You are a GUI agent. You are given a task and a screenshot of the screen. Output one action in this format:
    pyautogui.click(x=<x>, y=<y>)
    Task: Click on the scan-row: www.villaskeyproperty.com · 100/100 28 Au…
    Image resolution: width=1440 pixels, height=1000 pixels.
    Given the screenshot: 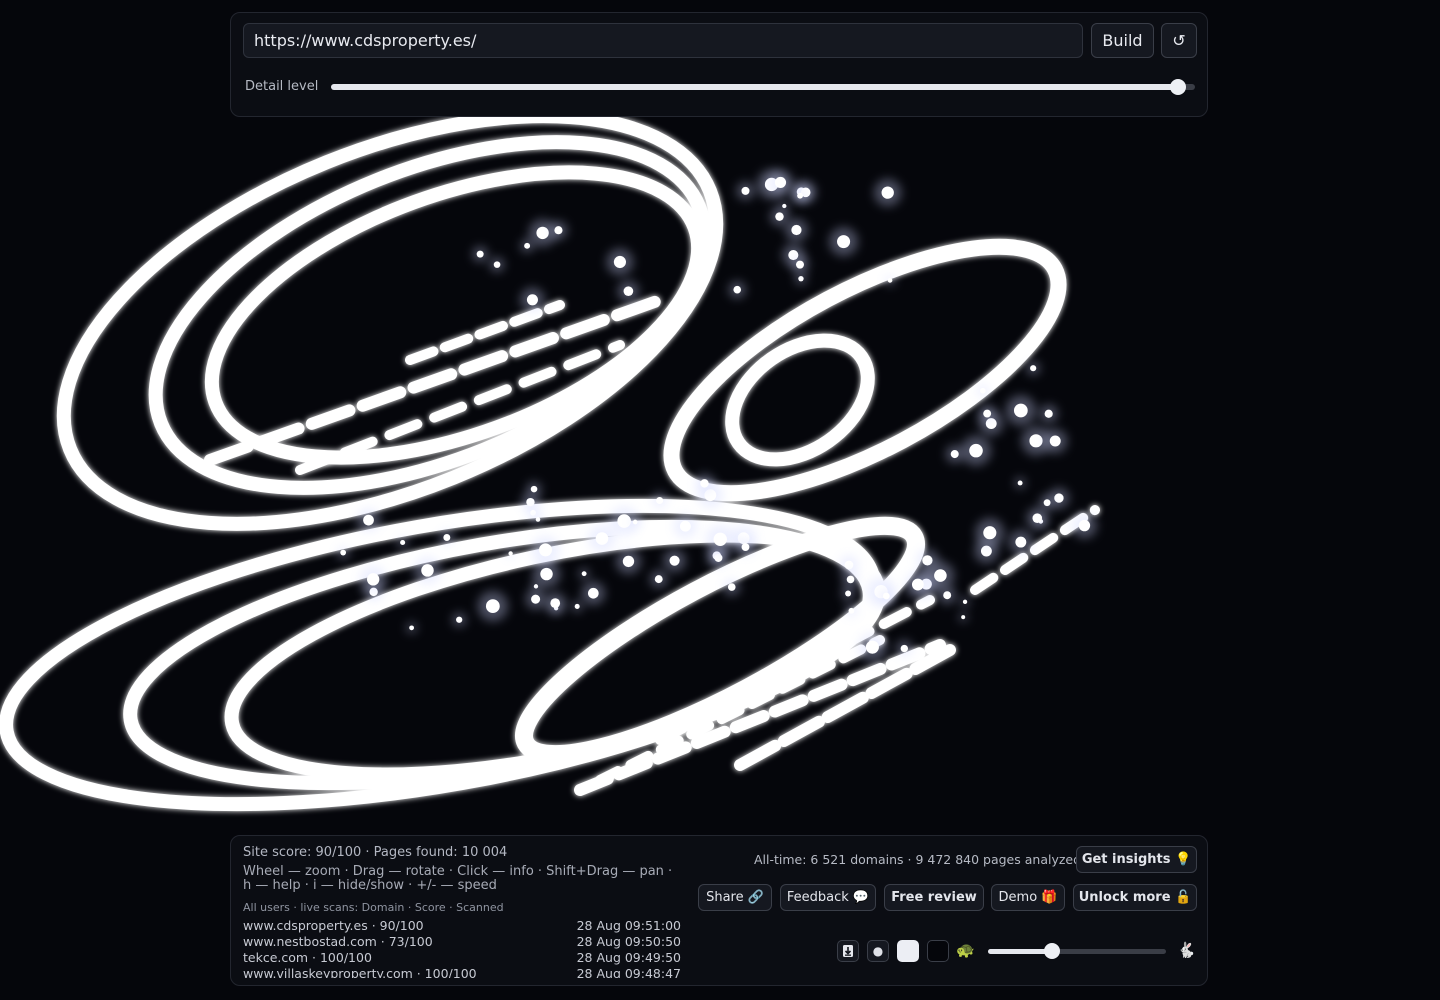 What is the action you would take?
    pyautogui.click(x=462, y=972)
    